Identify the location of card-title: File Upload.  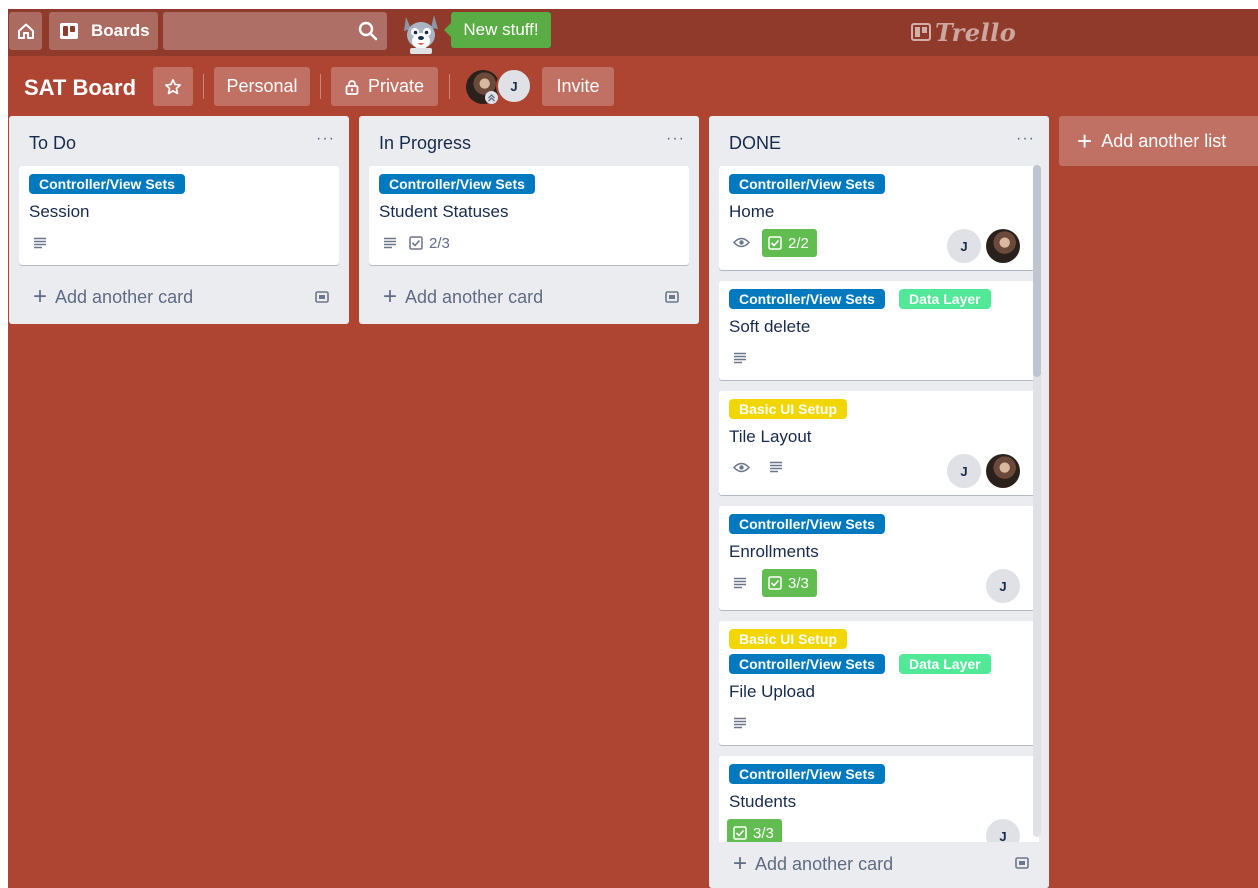
(772, 691).